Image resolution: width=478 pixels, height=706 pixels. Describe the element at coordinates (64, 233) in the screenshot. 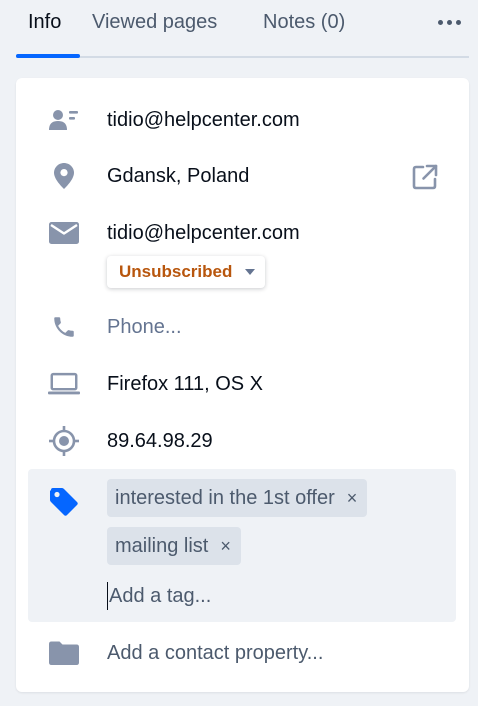

I see `envelope-icon` at that location.